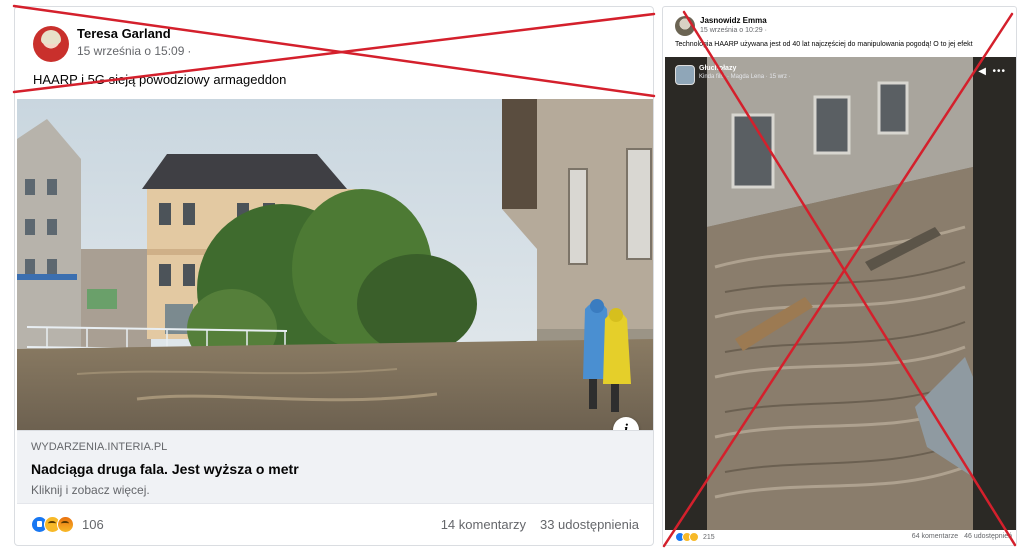 This screenshot has width=1021, height=552. Describe the element at coordinates (124, 33) in the screenshot. I see `author-name: Teresa Garland` at that location.